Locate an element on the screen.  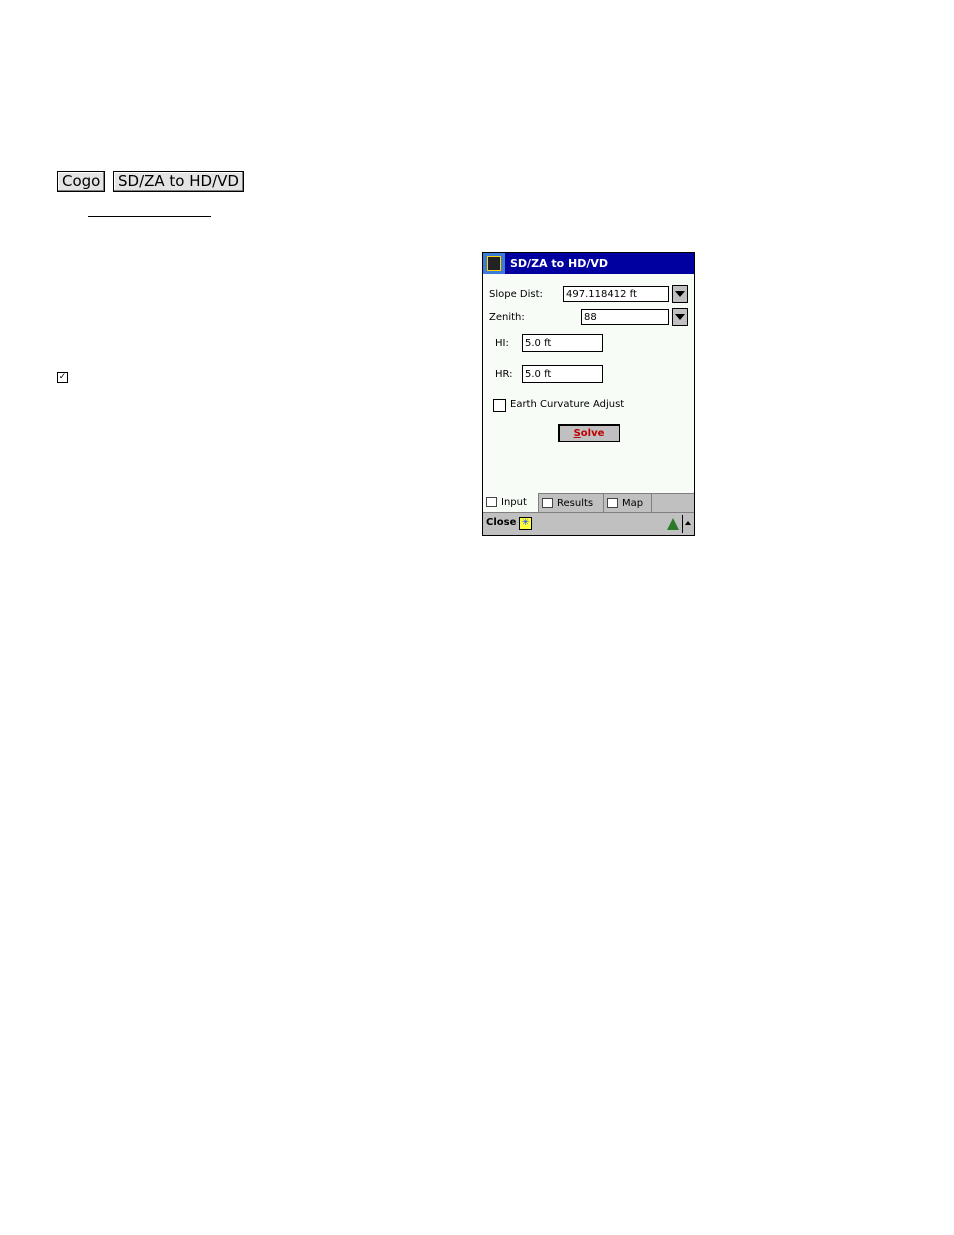
tab-strip: Input Results Map is located at coordinates (588, 503).